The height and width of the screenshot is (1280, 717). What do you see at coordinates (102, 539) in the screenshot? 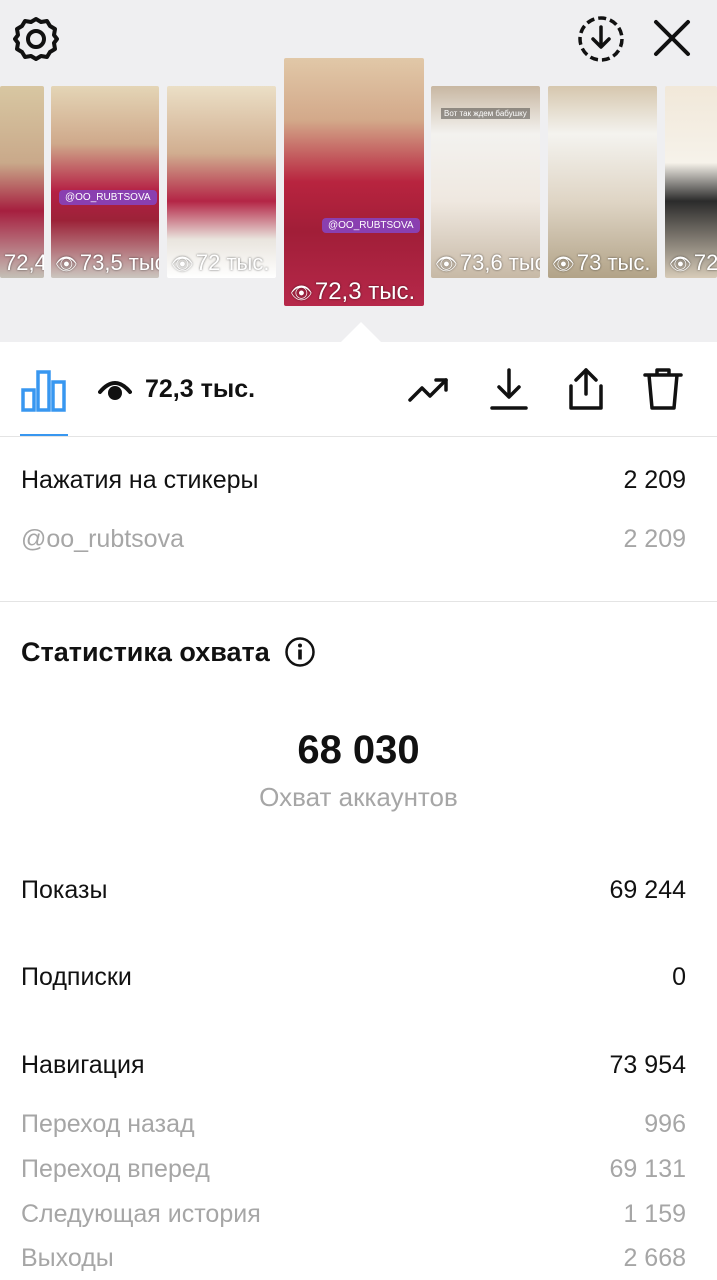
I see `sticker-mention-label: @oo_rubtsova` at bounding box center [102, 539].